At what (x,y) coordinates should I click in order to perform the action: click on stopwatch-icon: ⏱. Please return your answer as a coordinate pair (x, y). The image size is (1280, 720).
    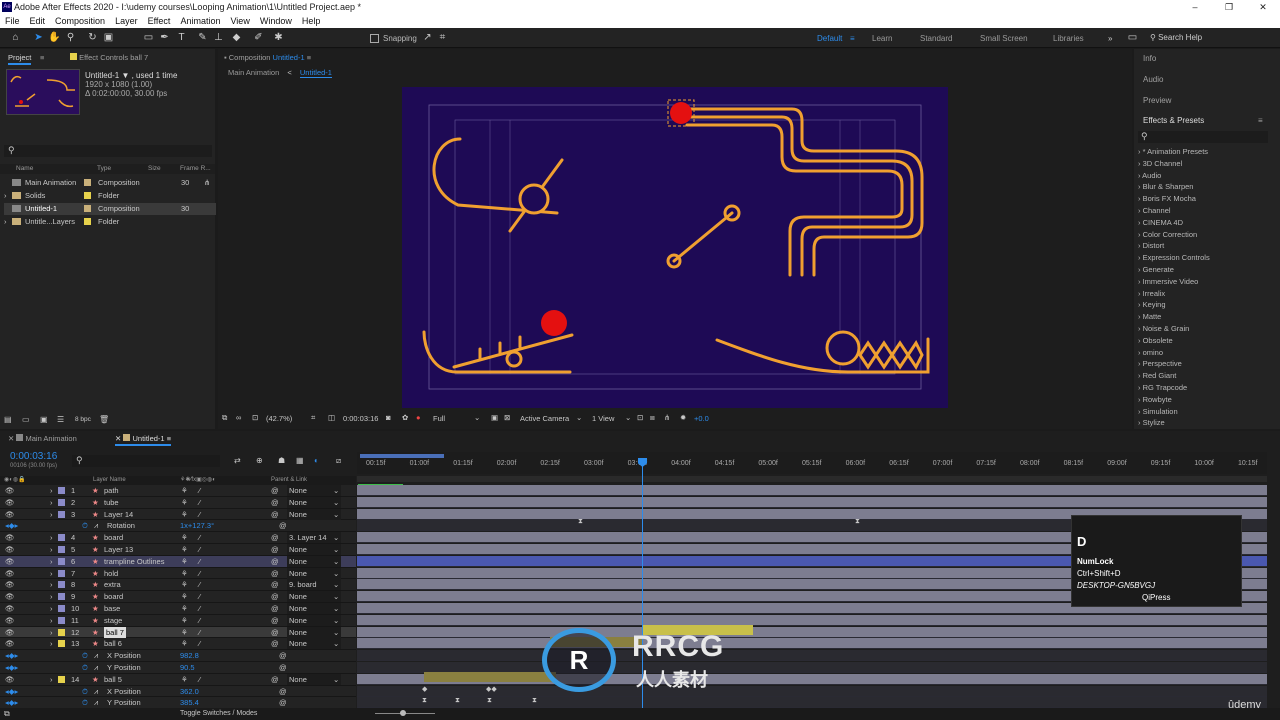
    Looking at the image, I should click on (85, 655).